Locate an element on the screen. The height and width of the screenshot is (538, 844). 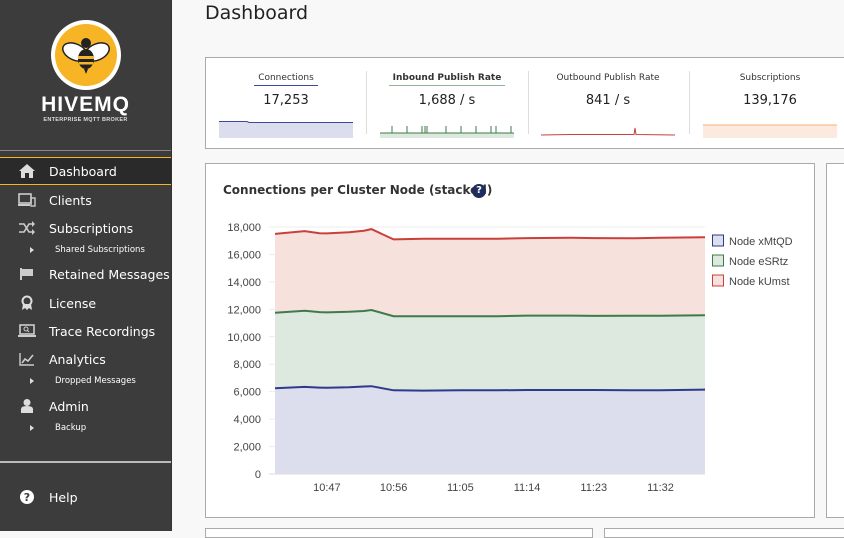
user-icon is located at coordinates (27, 406).